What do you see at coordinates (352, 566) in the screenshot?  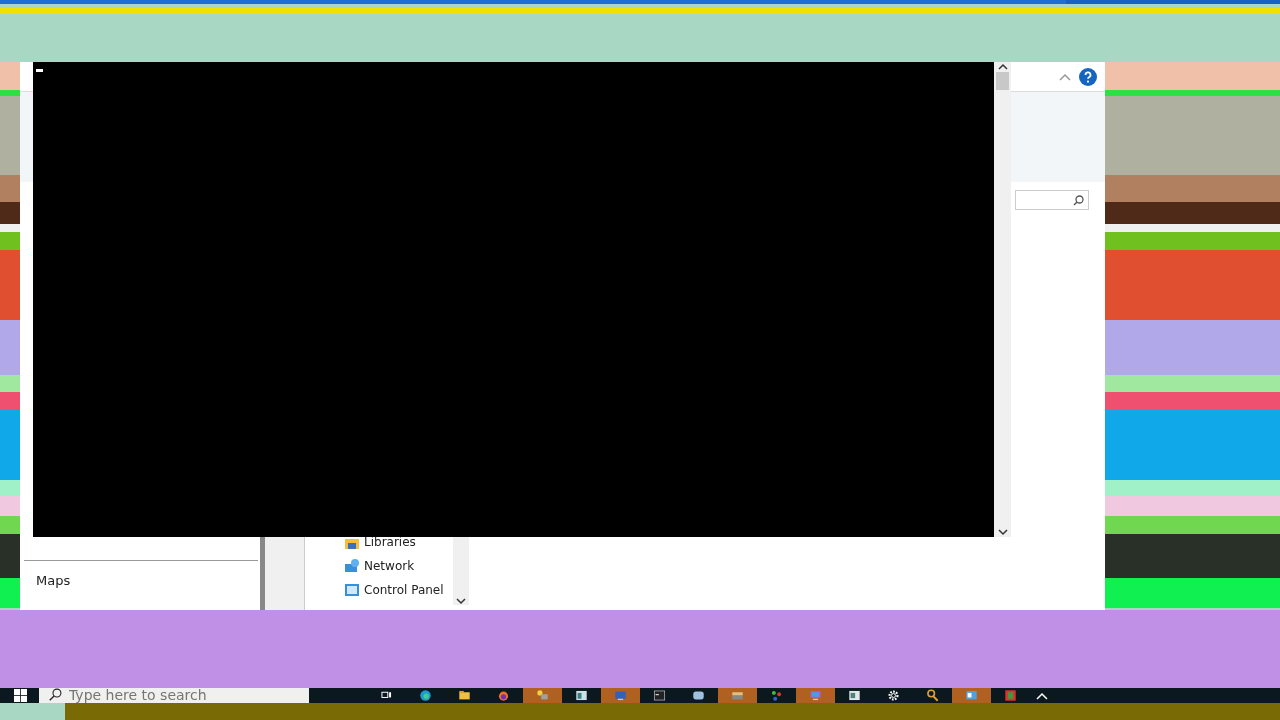 I see `network-icon` at bounding box center [352, 566].